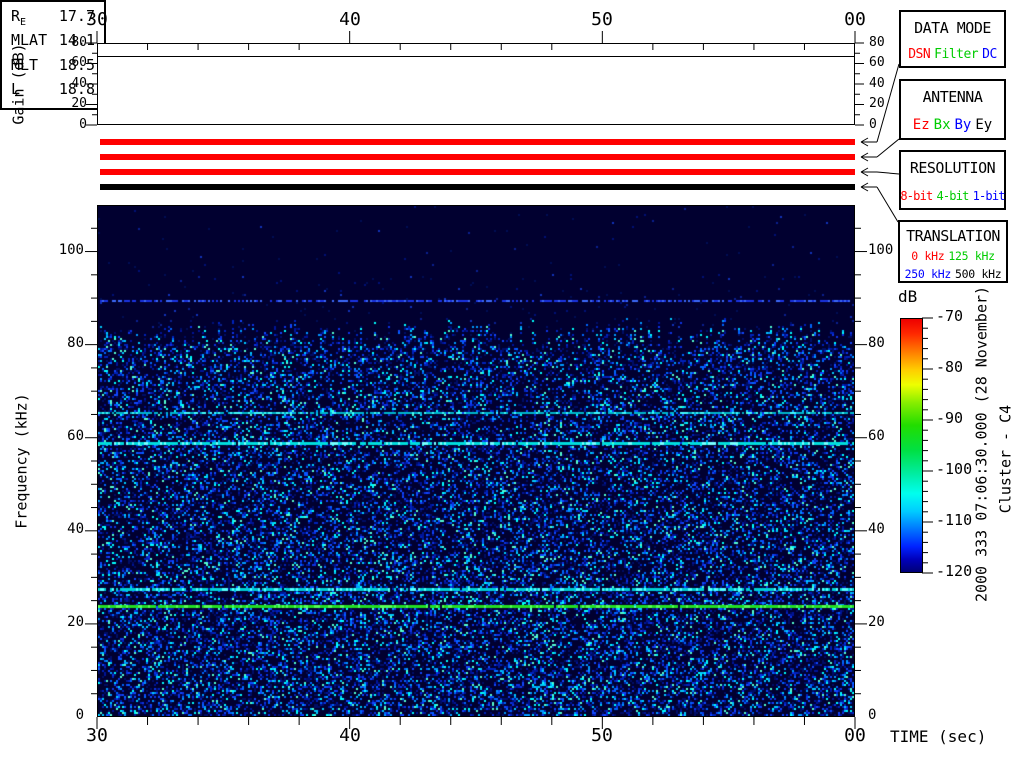 The height and width of the screenshot is (768, 1024). What do you see at coordinates (952, 125) in the screenshot?
I see `legend-options: Ez Bx By Ey` at bounding box center [952, 125].